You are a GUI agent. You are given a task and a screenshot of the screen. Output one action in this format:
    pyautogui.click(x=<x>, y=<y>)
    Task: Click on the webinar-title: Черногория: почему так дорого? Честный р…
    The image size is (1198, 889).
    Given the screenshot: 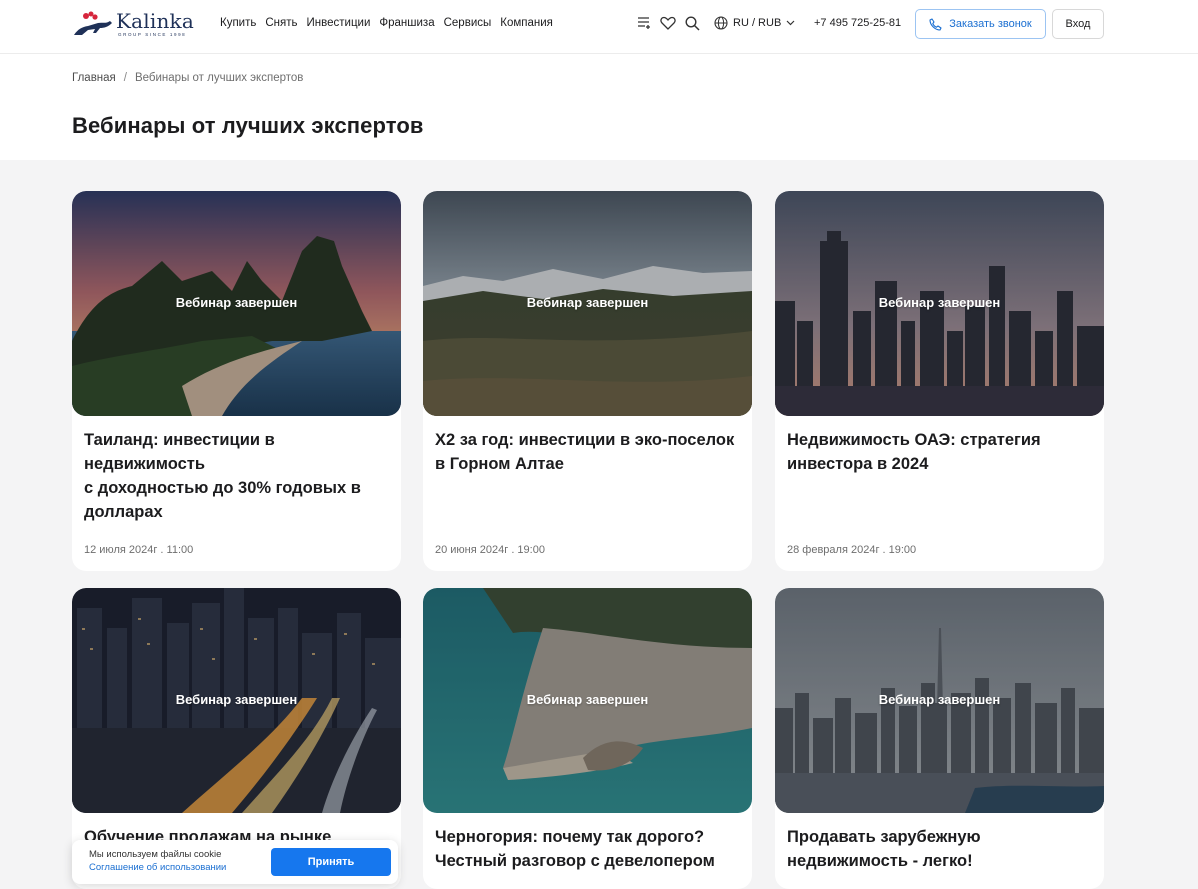 What is the action you would take?
    pyautogui.click(x=587, y=849)
    